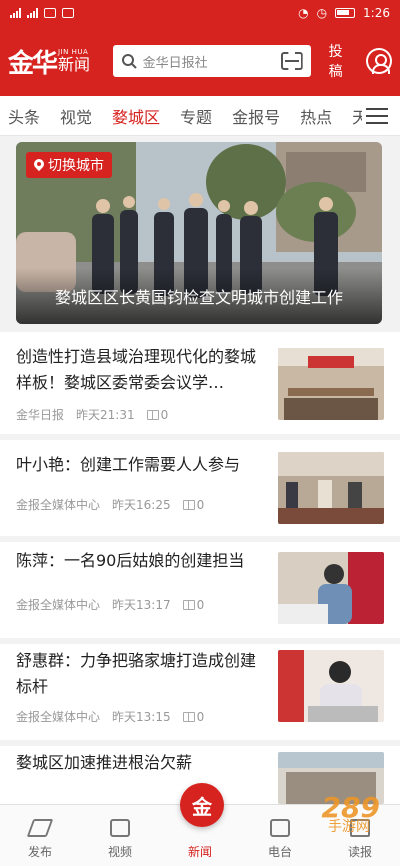 This screenshot has width=400, height=866. What do you see at coordinates (129, 61) in the screenshot?
I see `search-icon` at bounding box center [129, 61].